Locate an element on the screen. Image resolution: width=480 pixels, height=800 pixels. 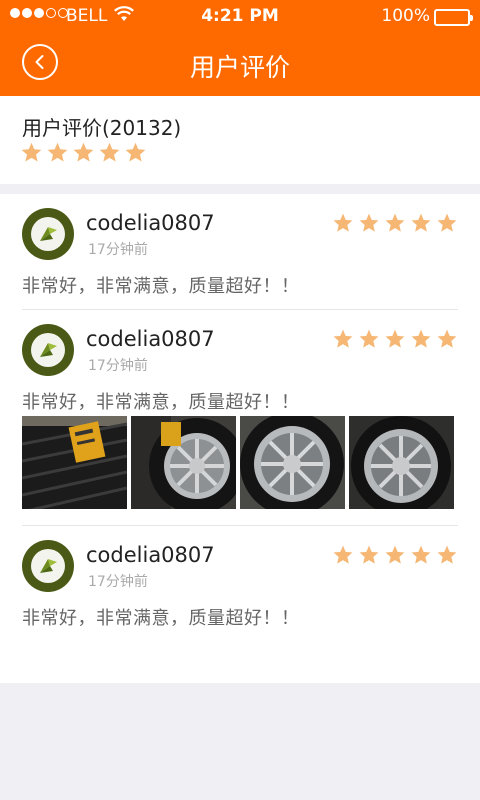
summary-title: 用户评价(20132) is located at coordinates (102, 128).